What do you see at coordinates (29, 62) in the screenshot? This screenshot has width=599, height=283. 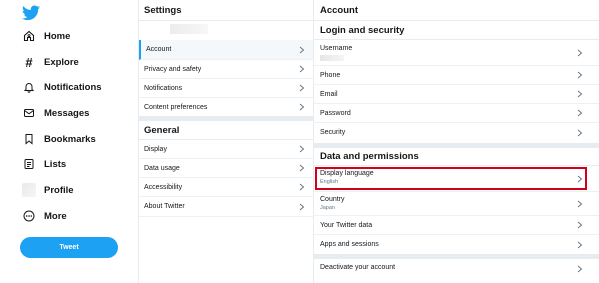 I see `hashtag-icon: #` at bounding box center [29, 62].